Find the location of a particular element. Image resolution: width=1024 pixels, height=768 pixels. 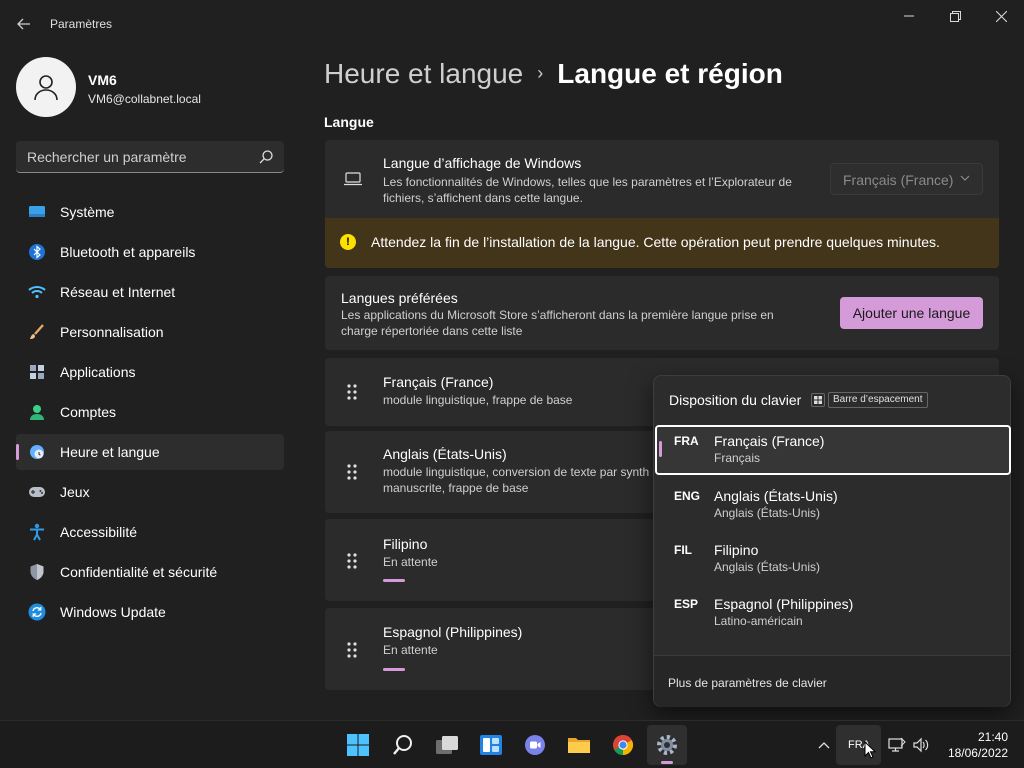

spacebar-key-label: Barre d’espacement is located at coordinates (878, 400).